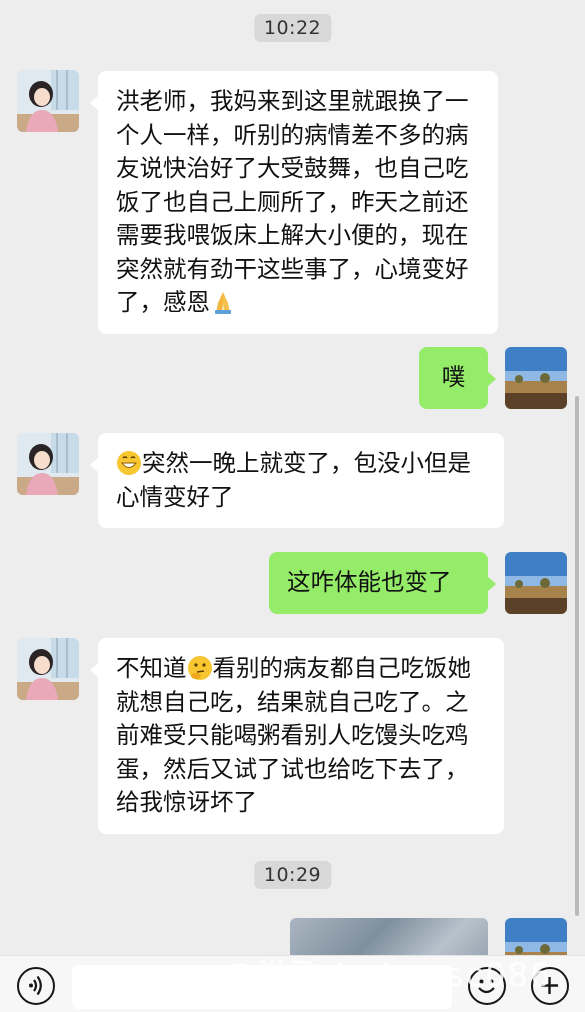 This screenshot has width=585, height=1012. I want to click on message-bubble: 这咋体能也变了, so click(382, 583).